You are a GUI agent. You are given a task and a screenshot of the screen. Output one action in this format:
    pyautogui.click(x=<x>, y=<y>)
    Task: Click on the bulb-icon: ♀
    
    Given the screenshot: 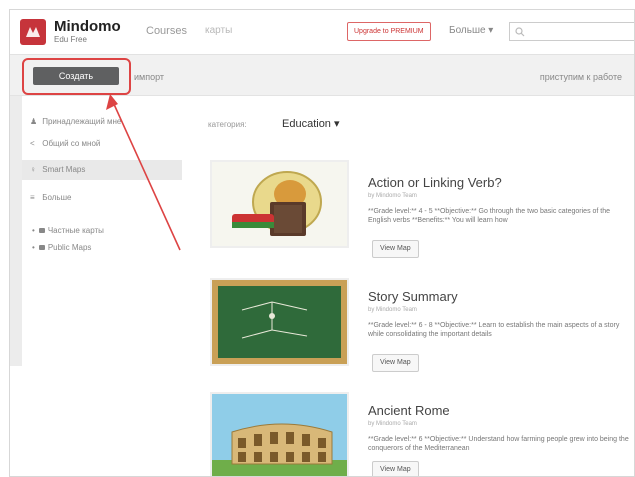 What is the action you would take?
    pyautogui.click(x=33, y=169)
    